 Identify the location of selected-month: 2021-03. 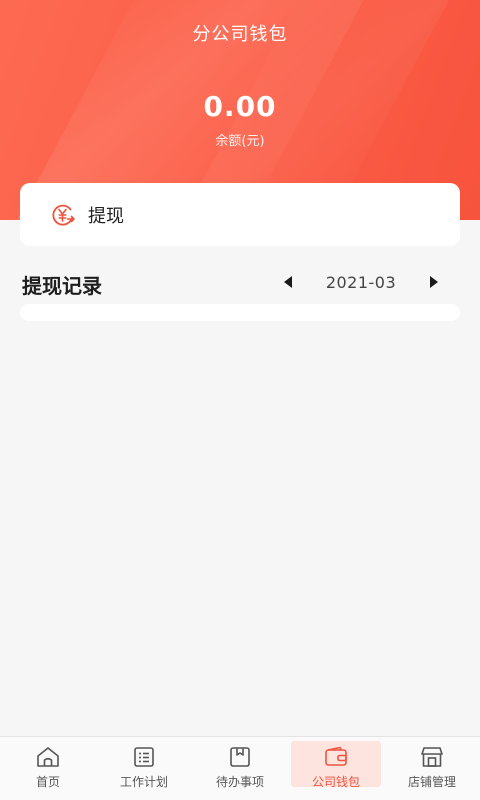
(361, 282).